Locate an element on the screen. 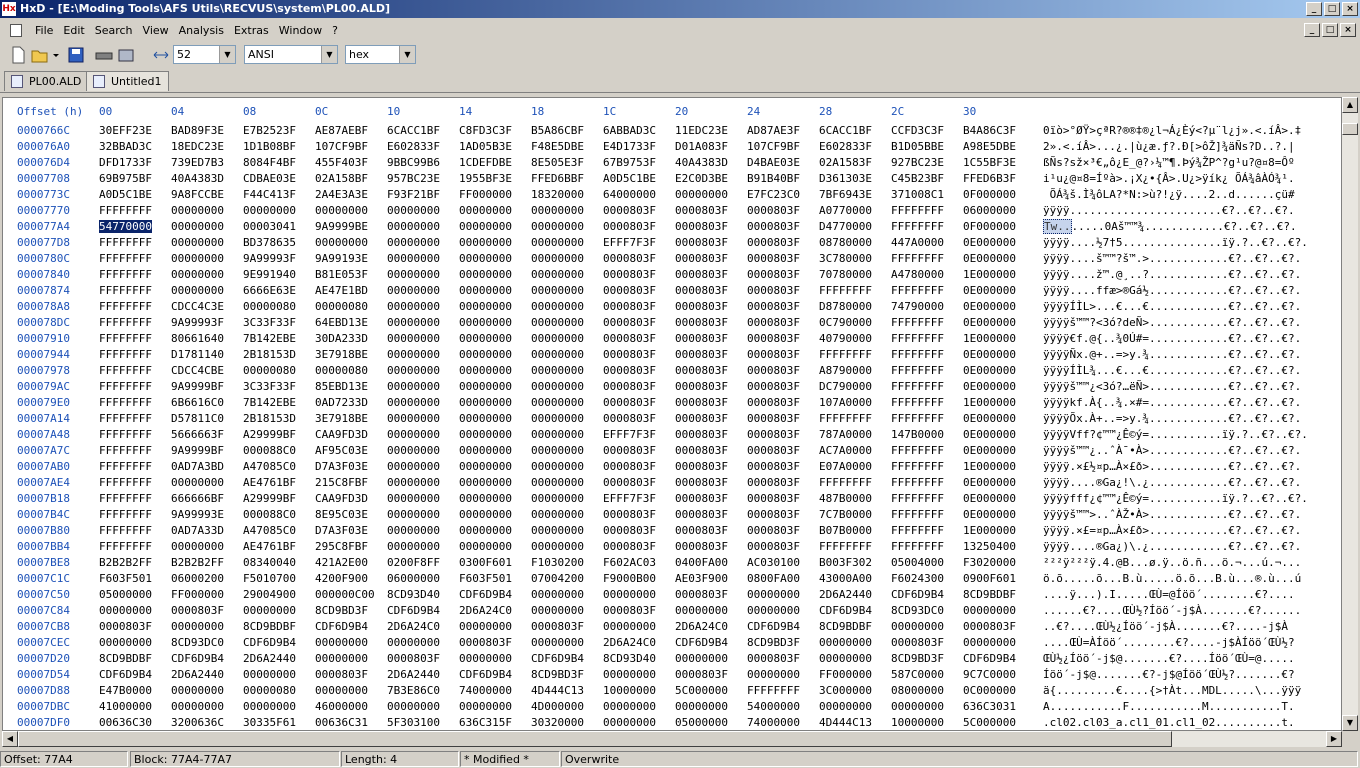  hex-cell: 64EBD13E is located at coordinates (341, 322).